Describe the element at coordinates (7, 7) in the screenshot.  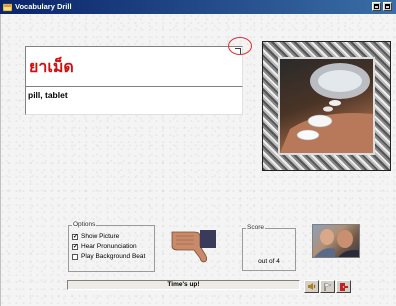
I see `app-icon` at that location.